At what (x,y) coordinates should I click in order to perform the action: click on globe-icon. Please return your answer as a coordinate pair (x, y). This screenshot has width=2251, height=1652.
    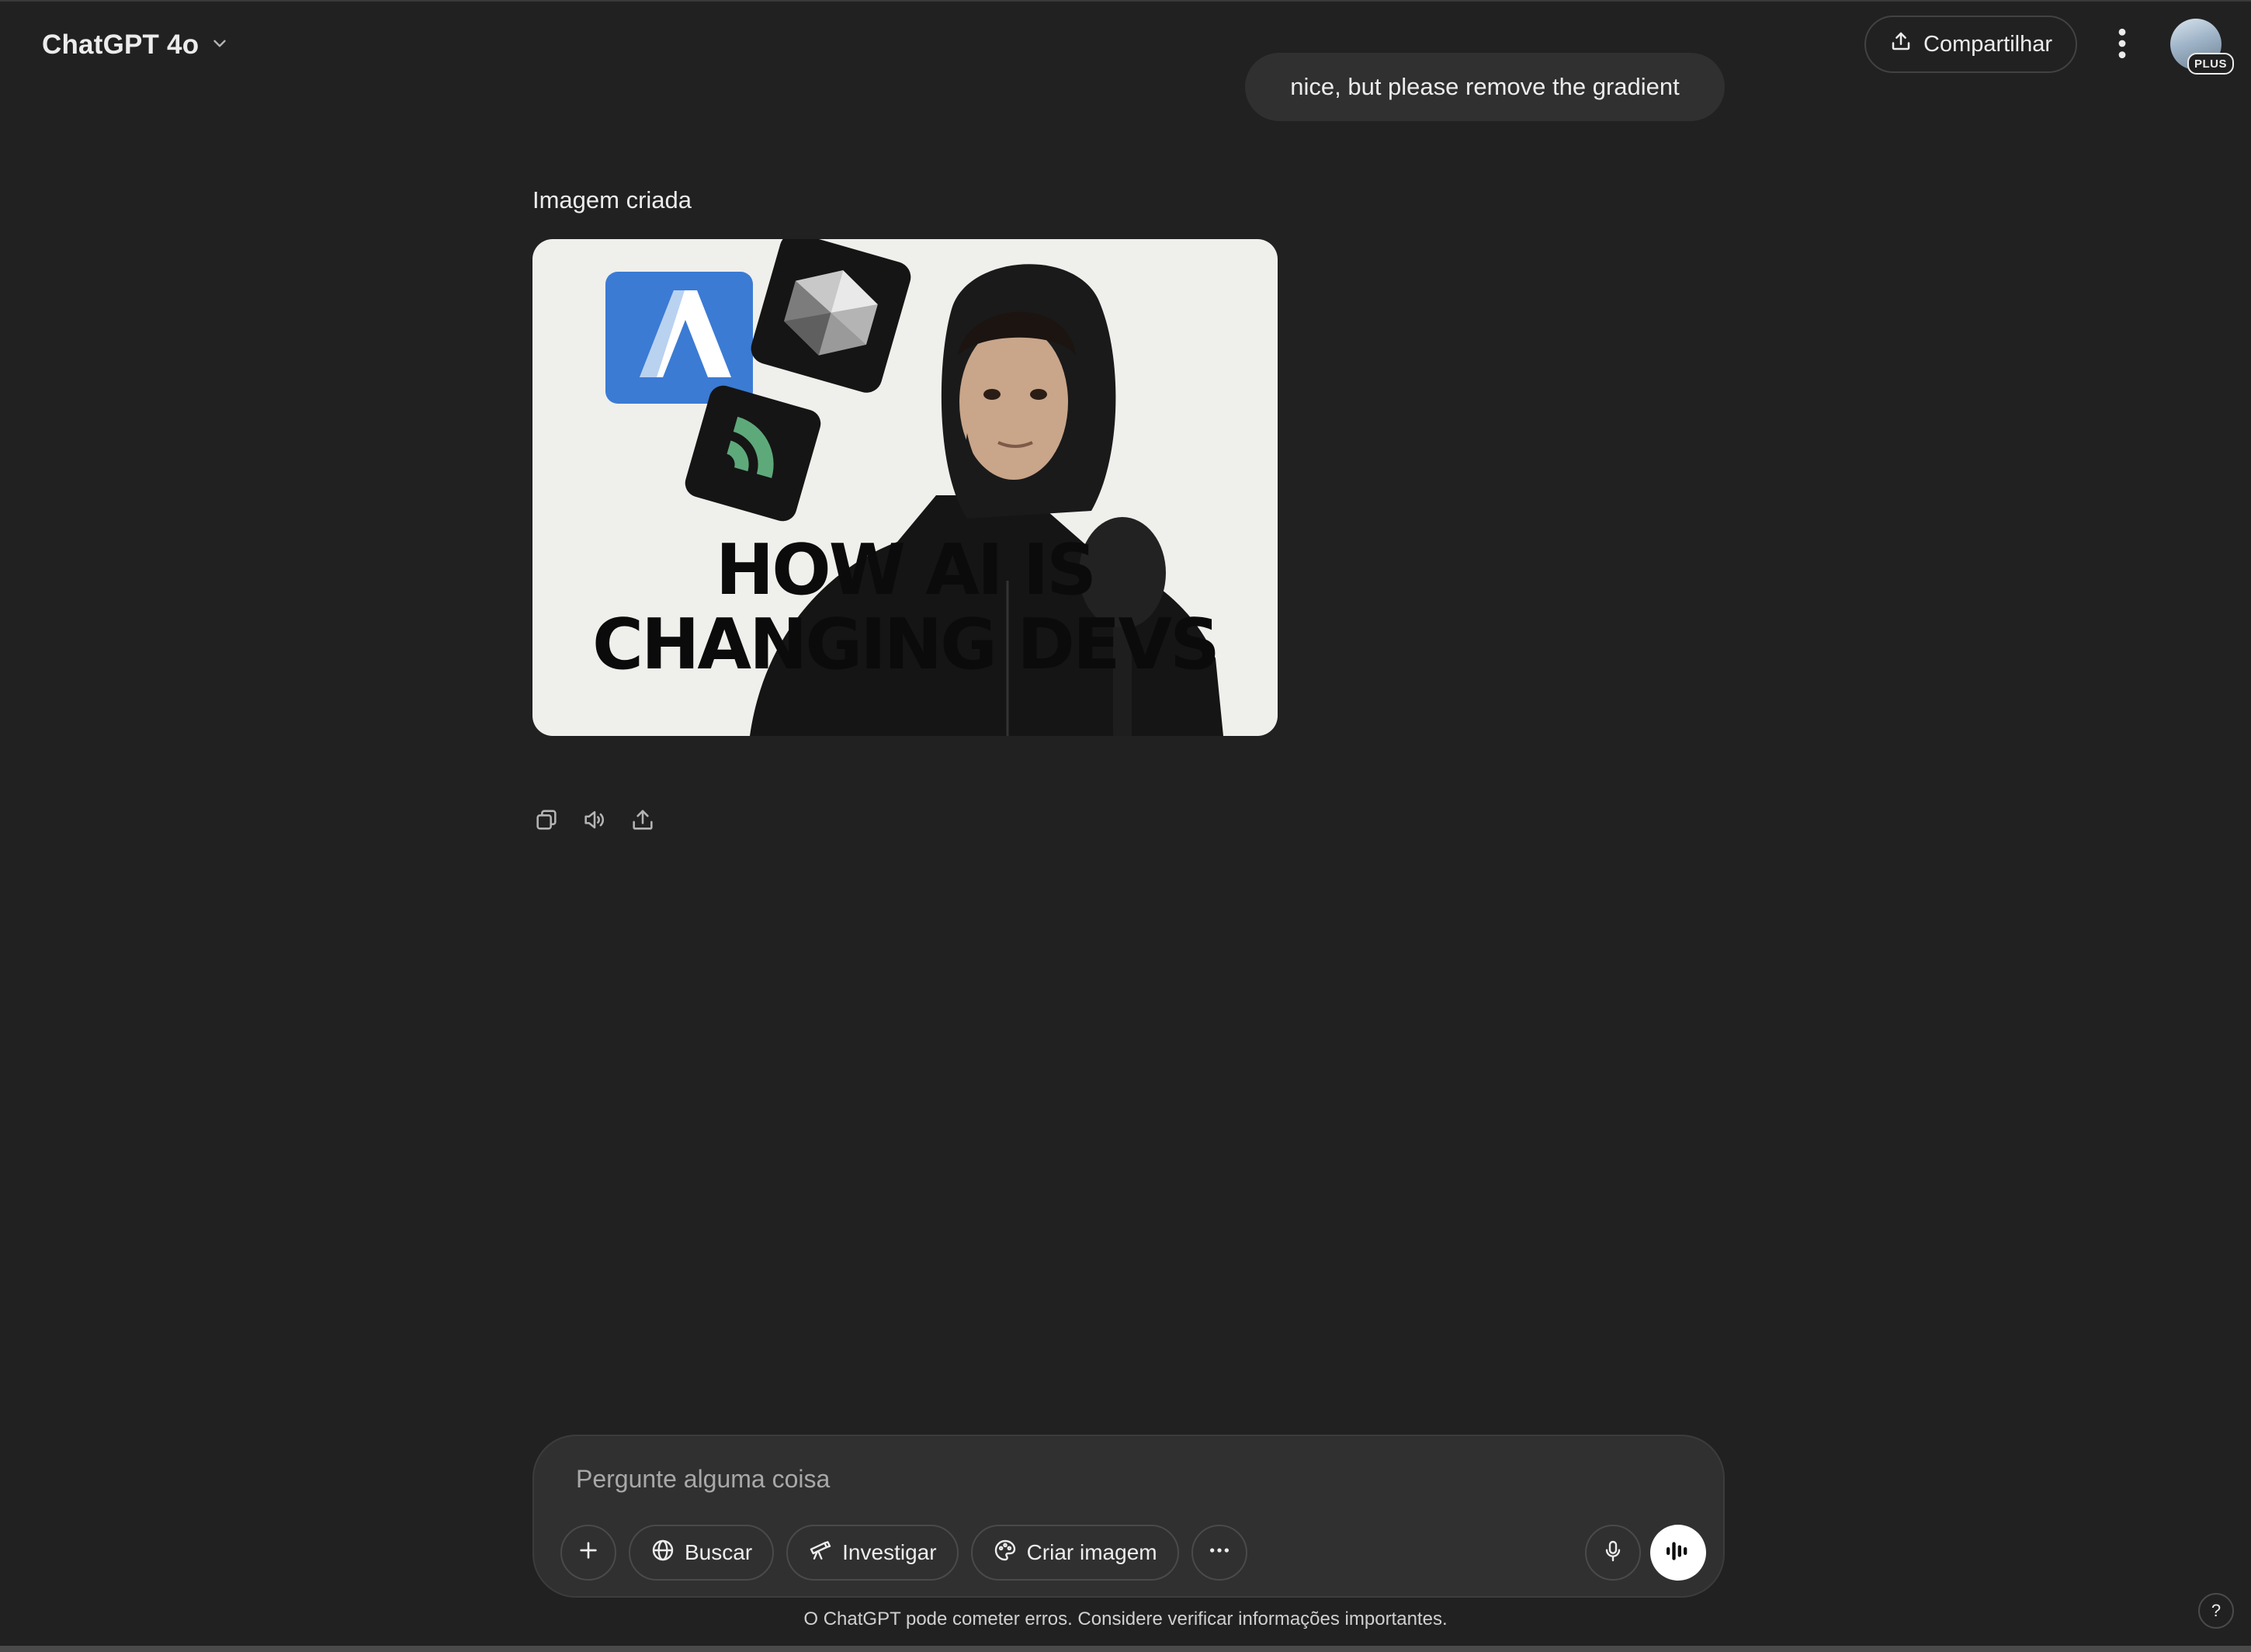
    Looking at the image, I should click on (663, 1553).